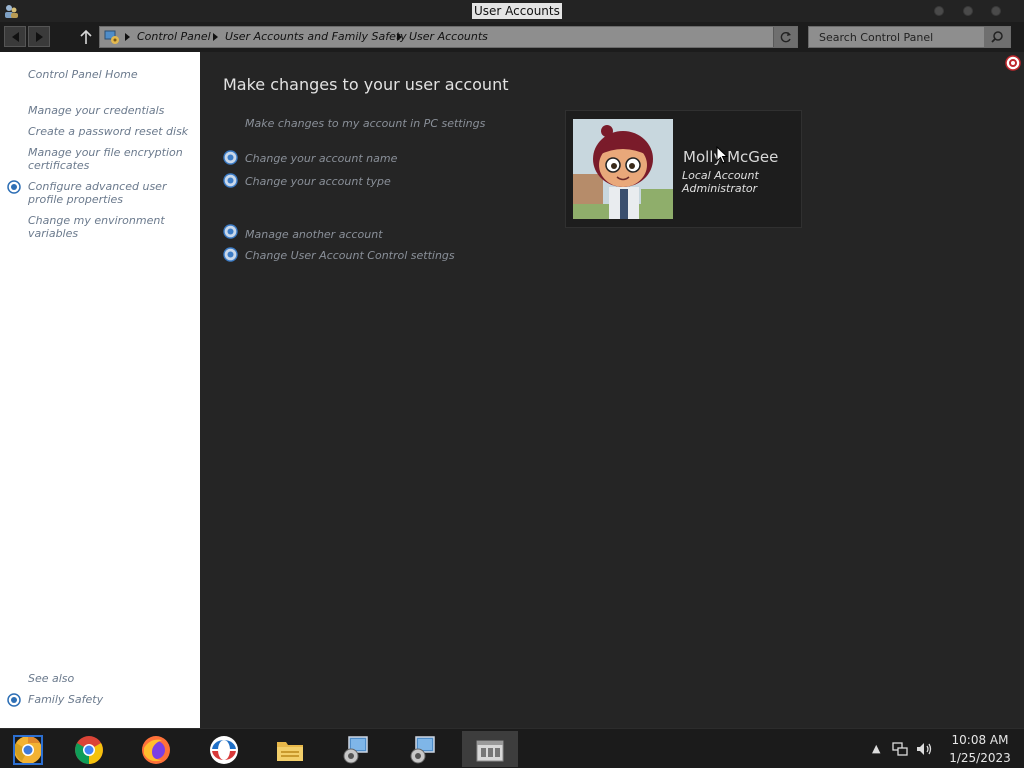 The height and width of the screenshot is (768, 1024). What do you see at coordinates (316, 36) in the screenshot?
I see `breadcrumb-user-accounts-family-safety: User Accounts and Family Safety` at bounding box center [316, 36].